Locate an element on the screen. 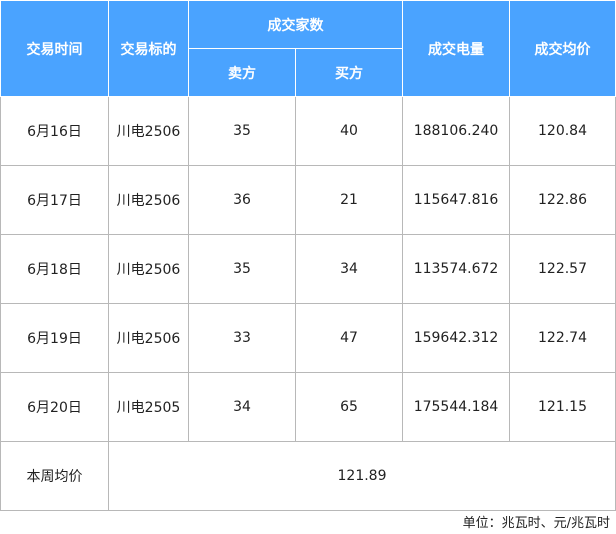  cell-seller: 33 is located at coordinates (242, 338).